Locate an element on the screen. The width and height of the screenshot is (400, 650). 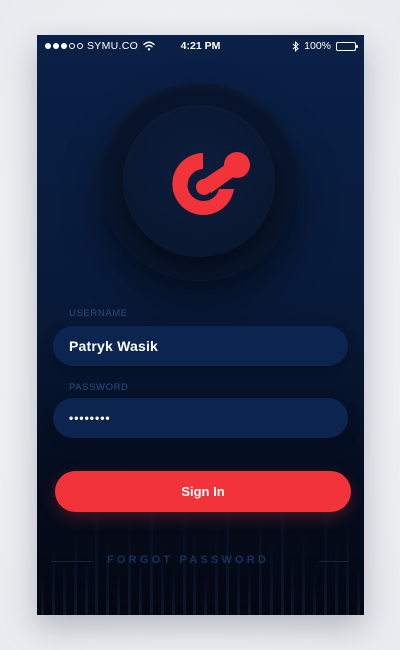
forgot-password-link: FORGOT PASSWORD is located at coordinates (188, 560).